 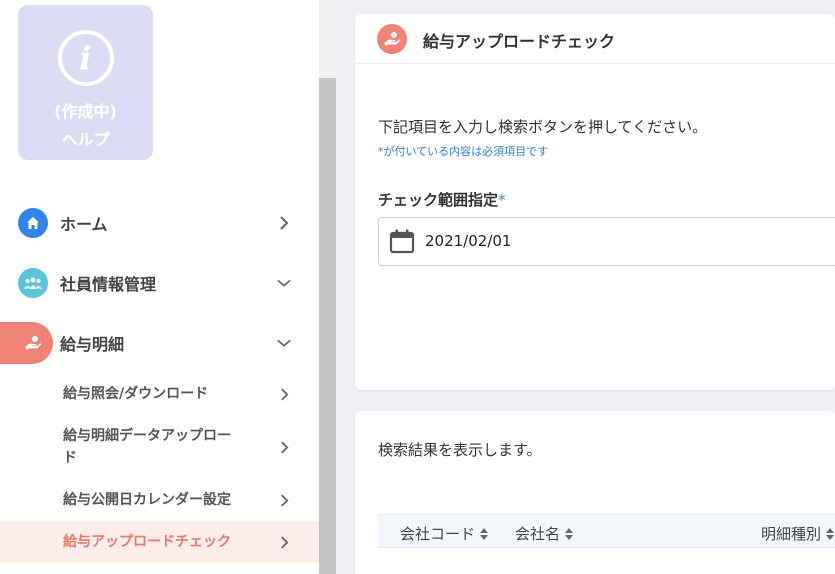 What do you see at coordinates (791, 534) in the screenshot?
I see `column-header-label: 明細種別` at bounding box center [791, 534].